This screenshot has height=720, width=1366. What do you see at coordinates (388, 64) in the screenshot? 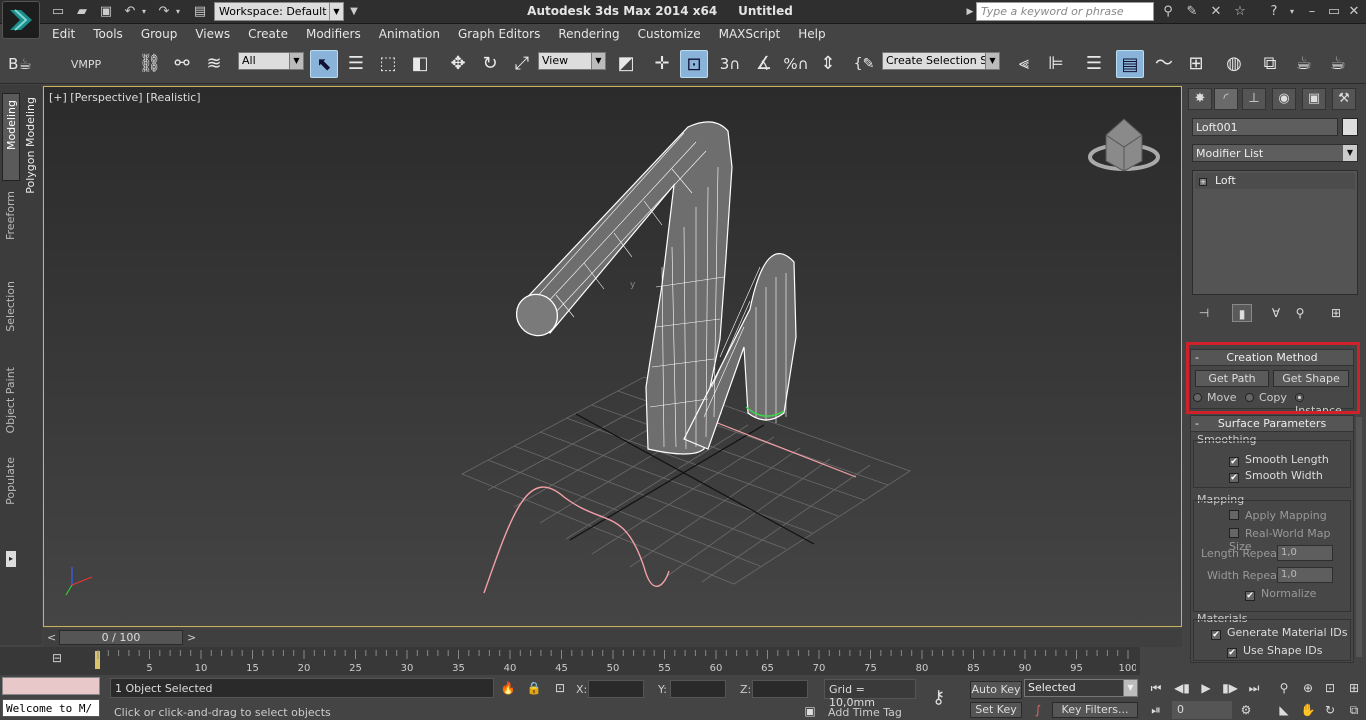
I see `rectangular-selection-icon: ⬚` at bounding box center [388, 64].